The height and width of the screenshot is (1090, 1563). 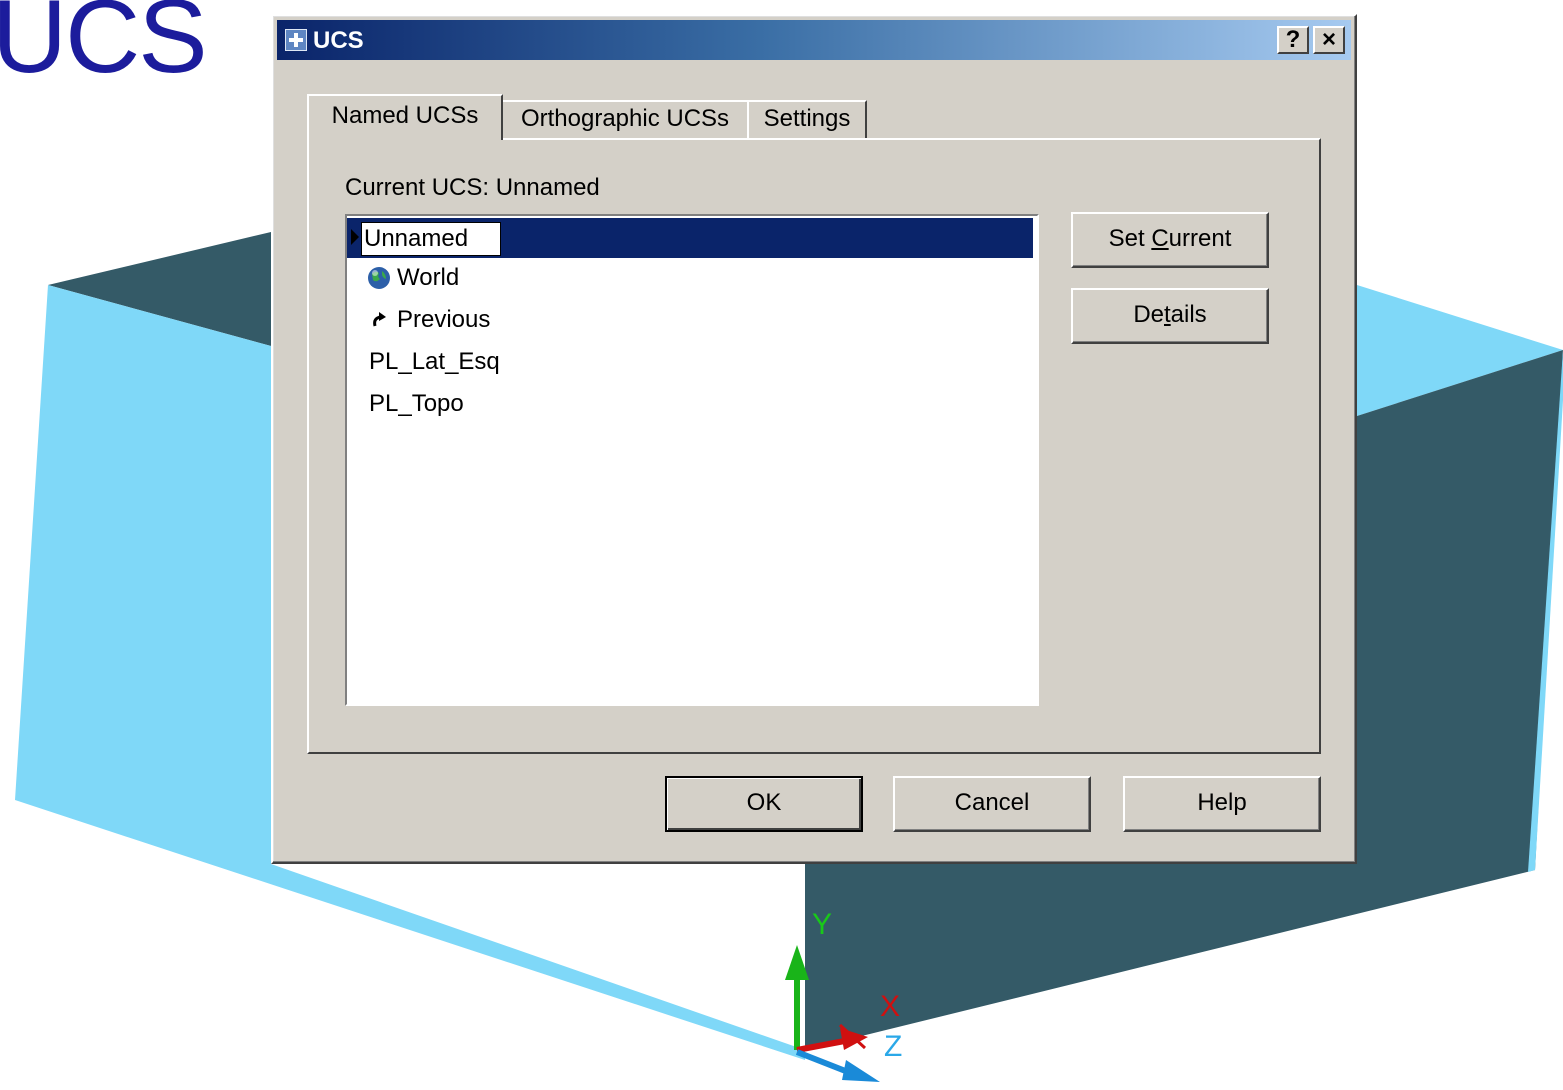 What do you see at coordinates (764, 804) in the screenshot?
I see `ok-button: OK` at bounding box center [764, 804].